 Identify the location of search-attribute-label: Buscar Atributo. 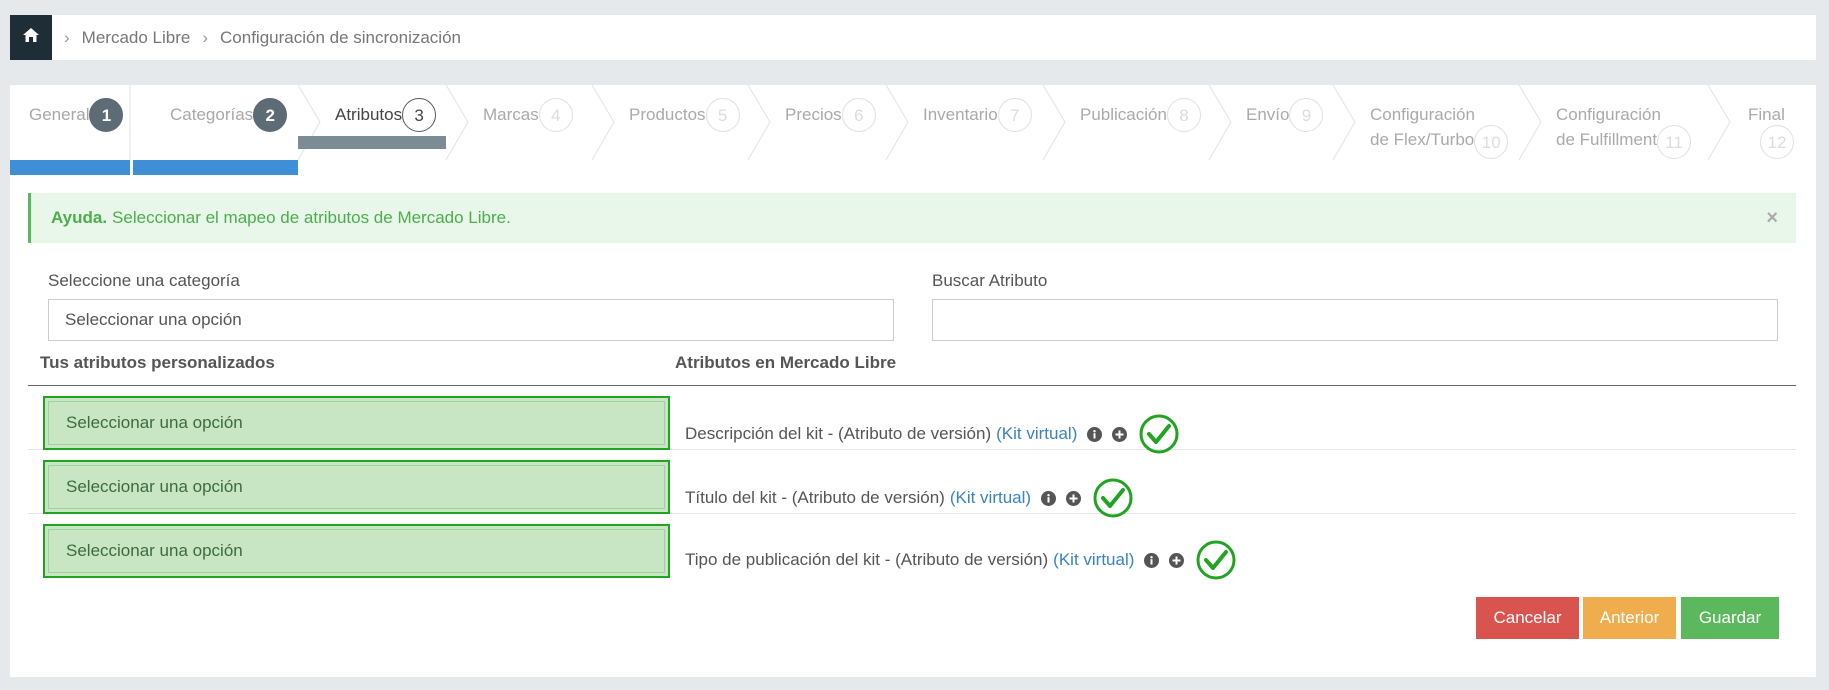
(990, 280).